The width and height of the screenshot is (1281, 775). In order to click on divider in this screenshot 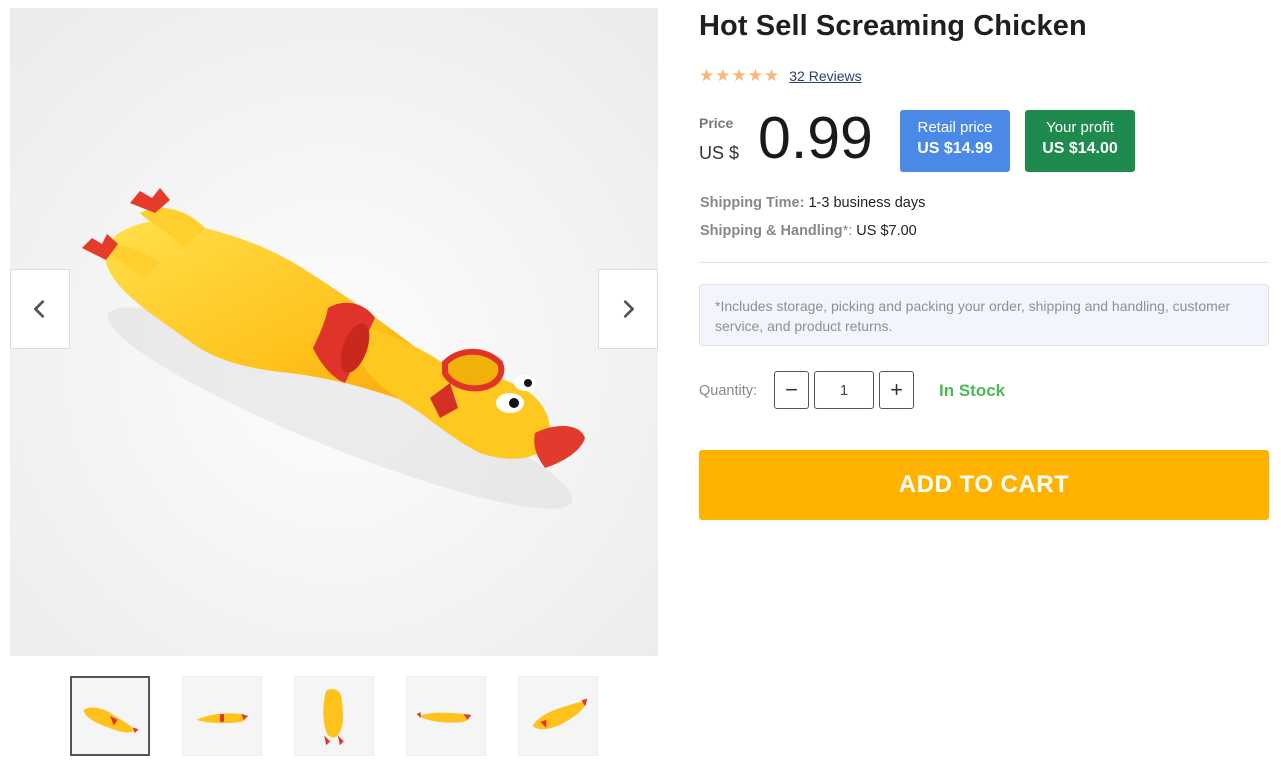, I will do `click(984, 262)`.